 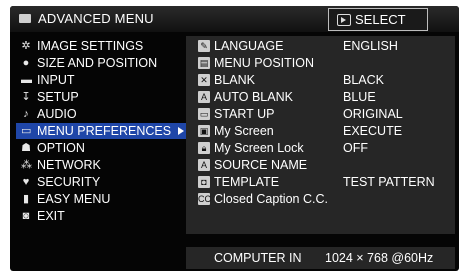 I want to click on submenu-item-value: OFF, so click(x=355, y=148).